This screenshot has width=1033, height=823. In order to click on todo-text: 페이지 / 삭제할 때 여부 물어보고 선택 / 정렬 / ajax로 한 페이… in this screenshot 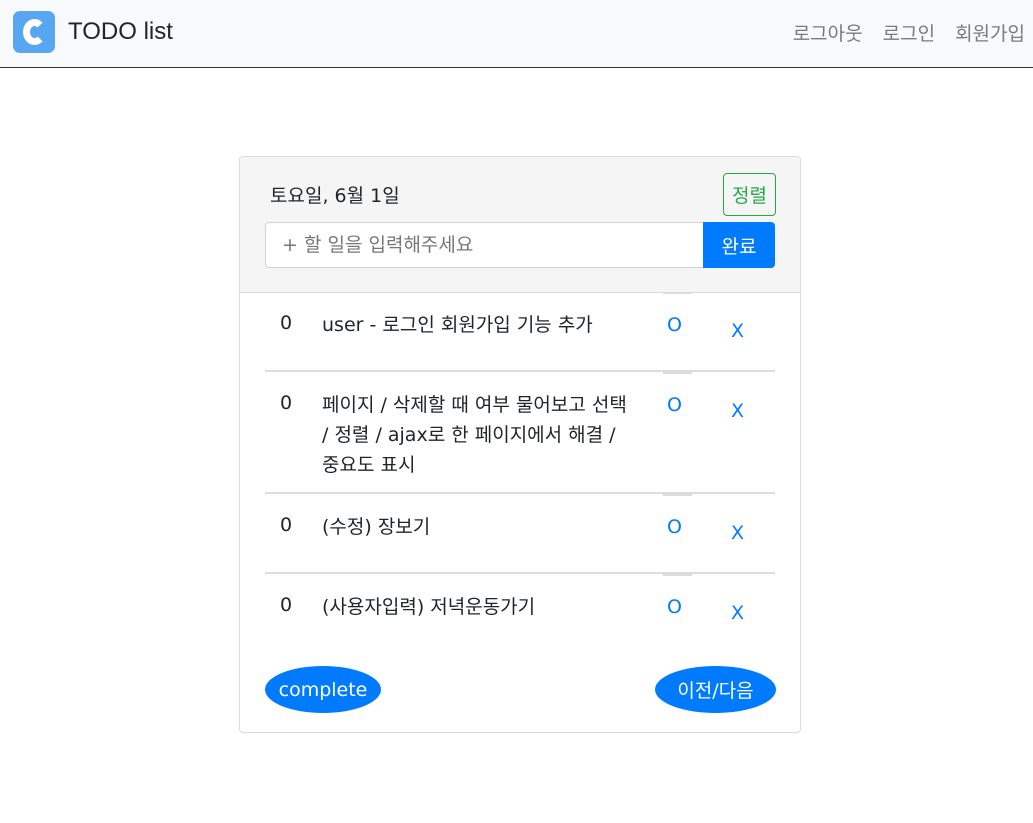, I will do `click(474, 435)`.